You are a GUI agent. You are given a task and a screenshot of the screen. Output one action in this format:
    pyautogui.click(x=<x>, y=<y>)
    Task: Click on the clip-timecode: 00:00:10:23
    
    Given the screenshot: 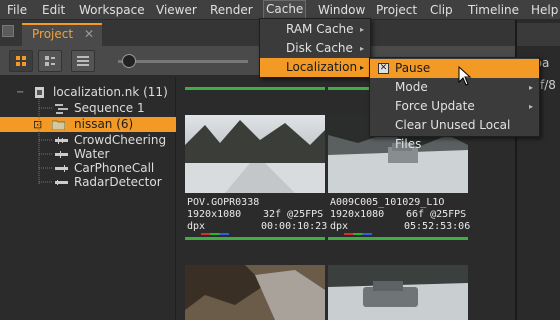 What is the action you would take?
    pyautogui.click(x=294, y=226)
    